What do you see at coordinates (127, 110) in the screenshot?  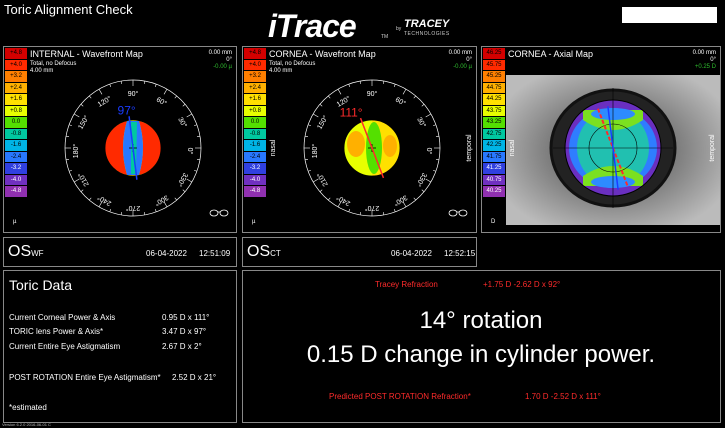 I see `axis-label: 97°` at bounding box center [127, 110].